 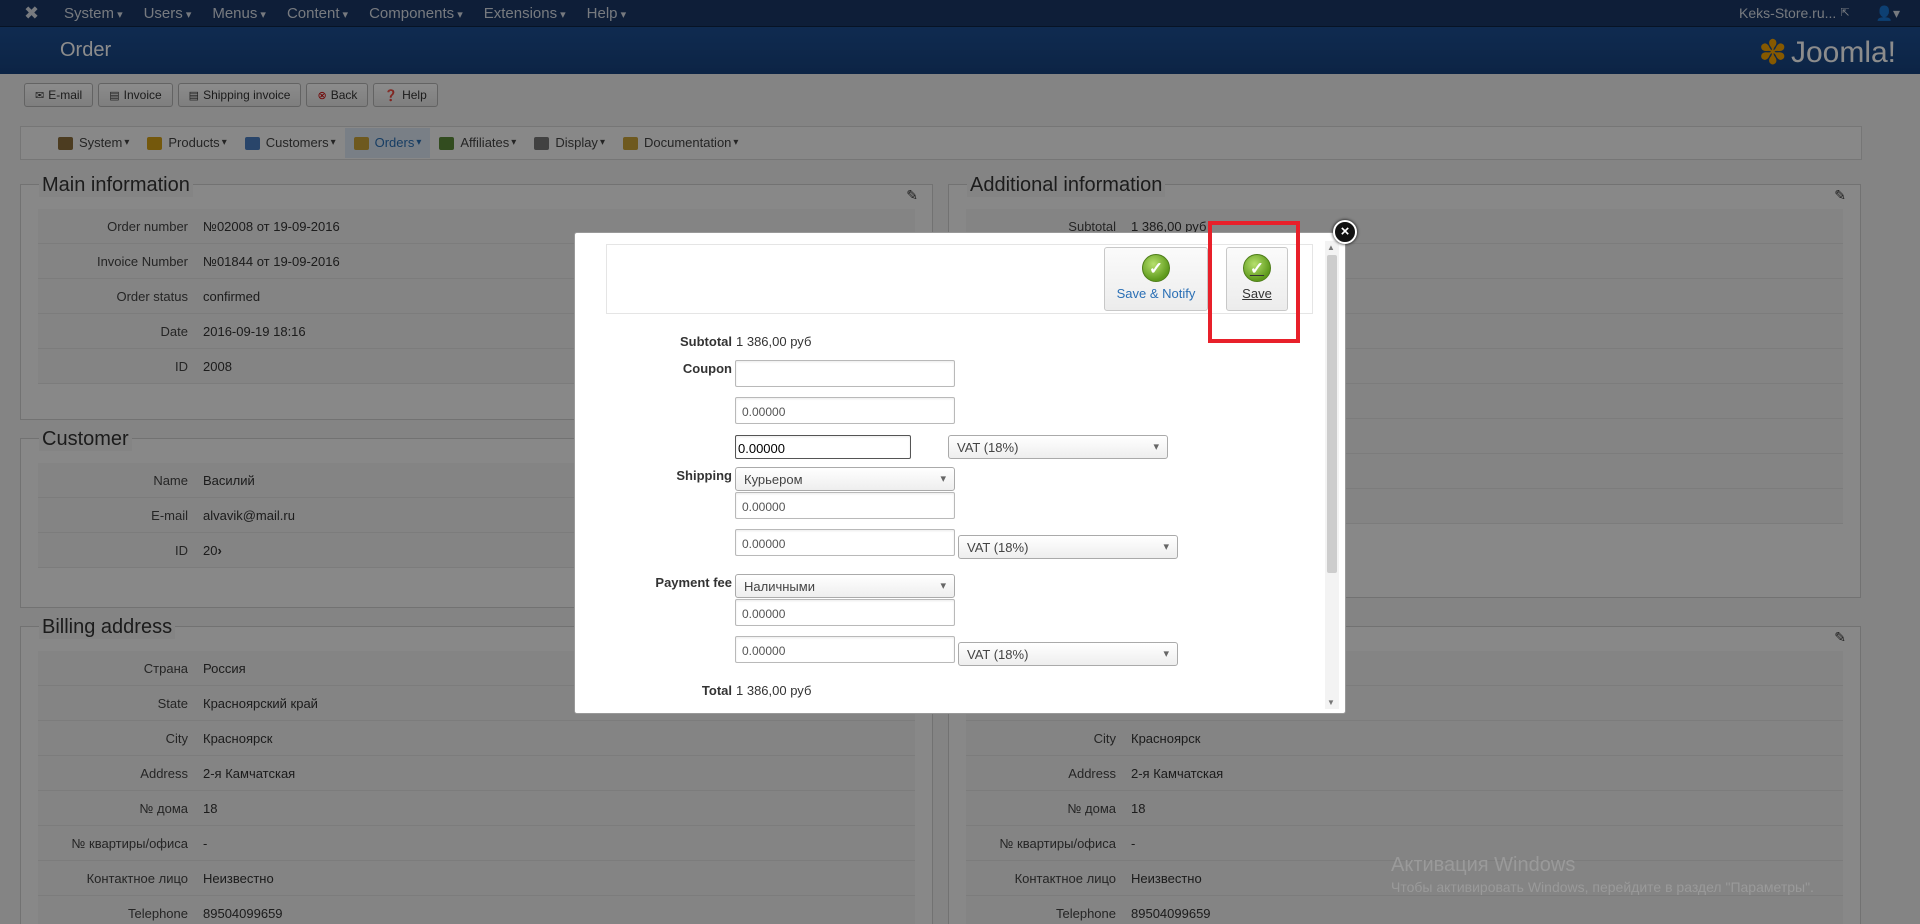 I want to click on shipping-tax-select: VAT (18%), so click(x=1068, y=547).